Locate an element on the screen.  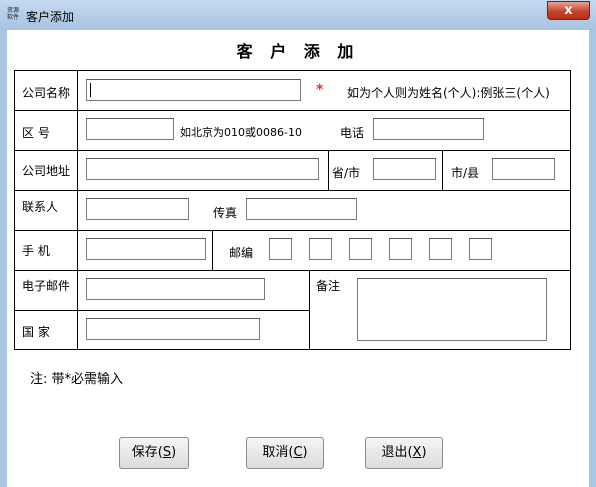
exit-button: 退出(X) is located at coordinates (404, 453).